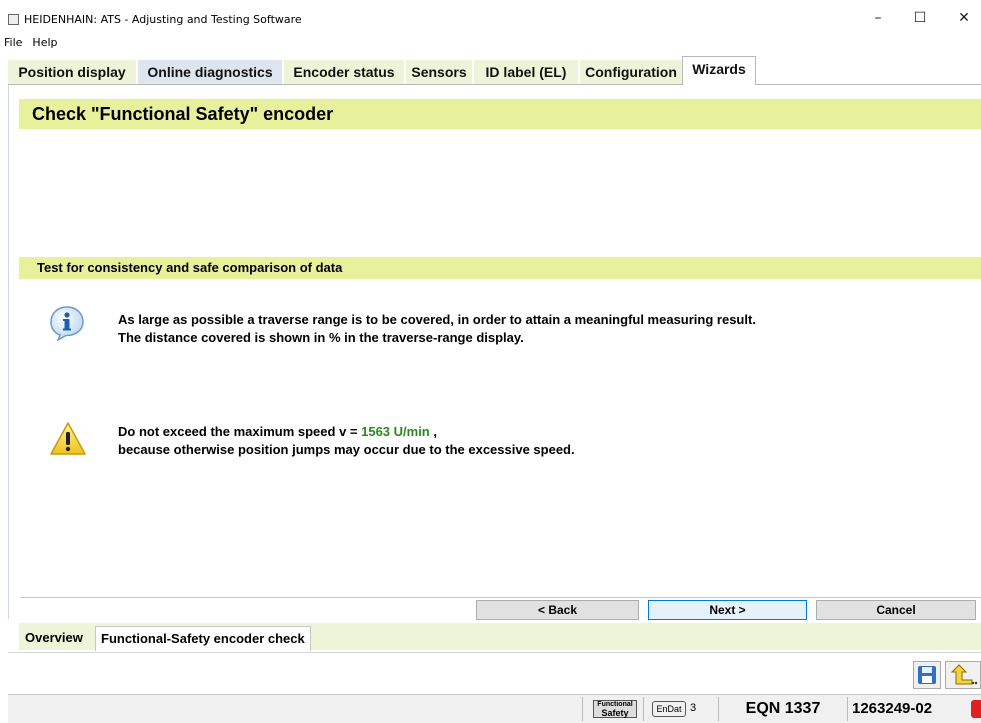  What do you see at coordinates (13, 19) in the screenshot?
I see `app-icon` at bounding box center [13, 19].